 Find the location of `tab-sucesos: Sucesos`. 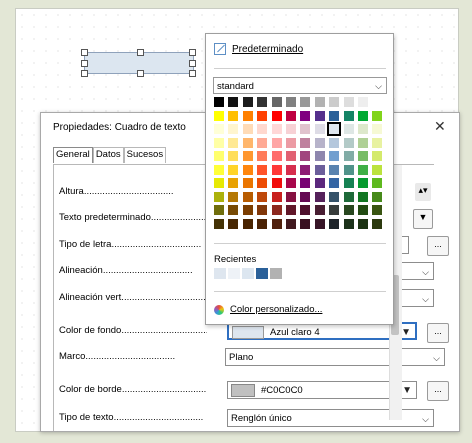

tab-sucesos: Sucesos is located at coordinates (145, 155).